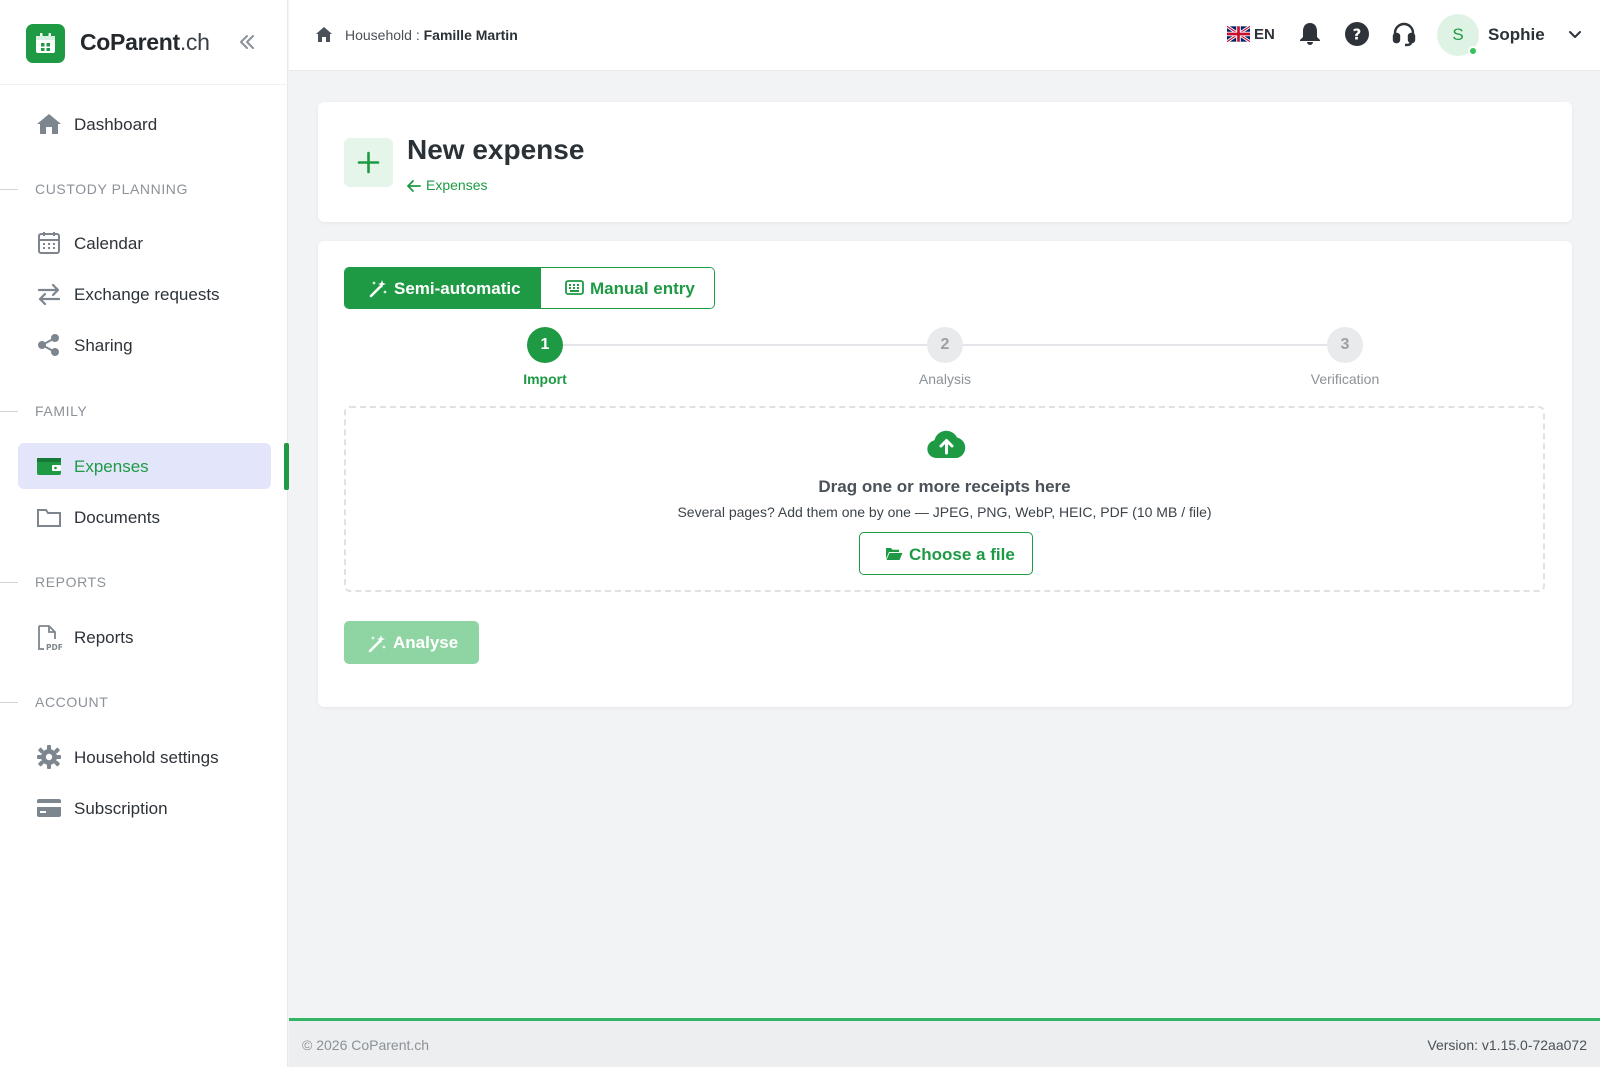 The width and height of the screenshot is (1600, 1067). I want to click on step-2-label: Analysis, so click(945, 379).